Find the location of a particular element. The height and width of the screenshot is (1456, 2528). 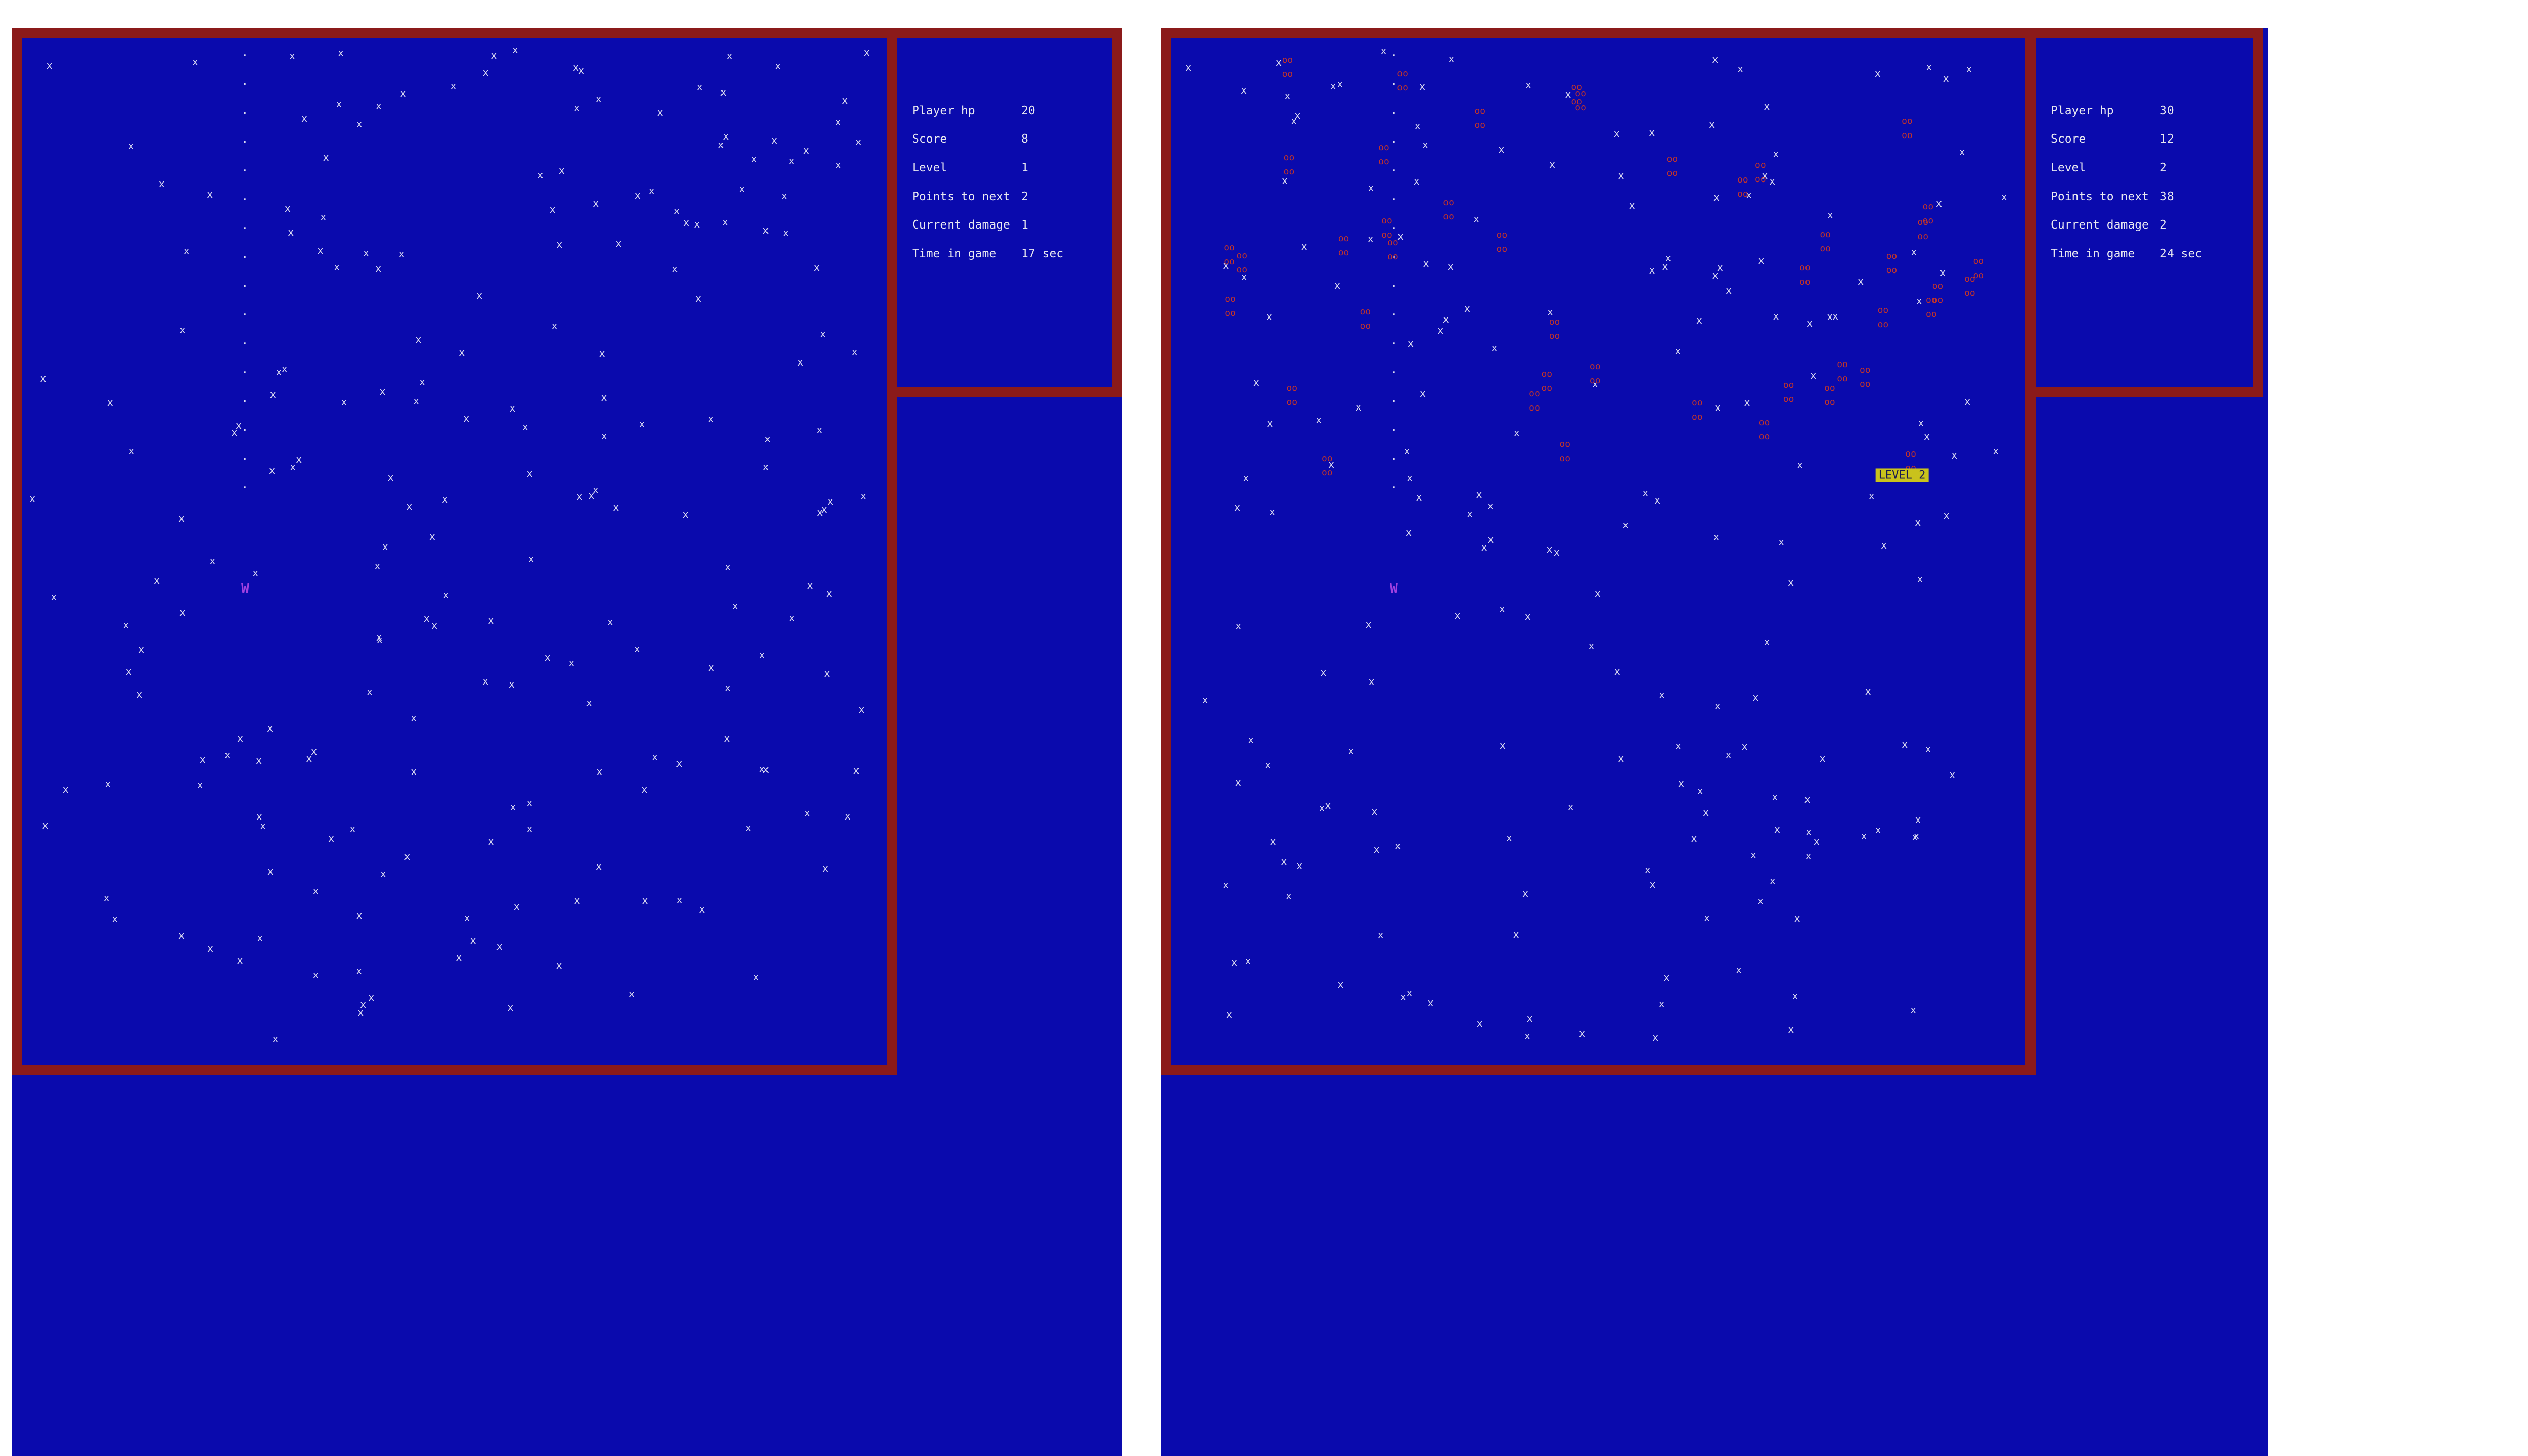

stat-value: 1 is located at coordinates (1025, 225).